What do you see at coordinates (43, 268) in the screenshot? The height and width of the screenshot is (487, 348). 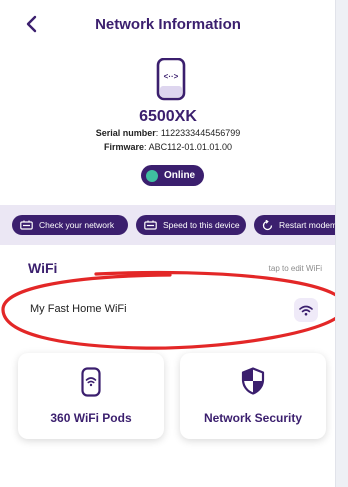 I see `wifi-heading: WiFi` at bounding box center [43, 268].